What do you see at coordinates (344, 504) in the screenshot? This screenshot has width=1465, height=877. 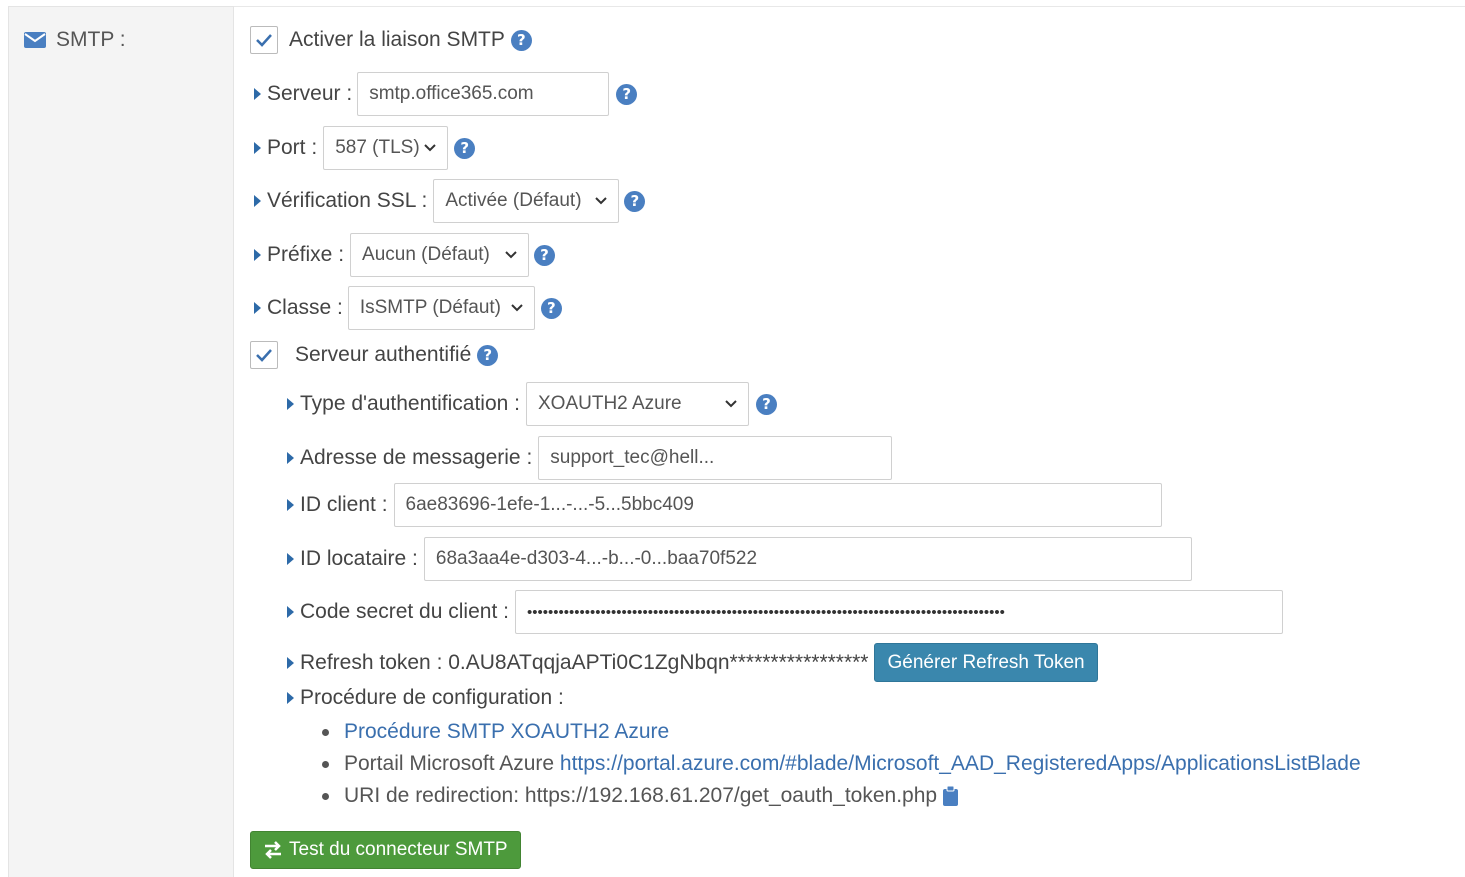 I see `client-id-label: ID client :` at bounding box center [344, 504].